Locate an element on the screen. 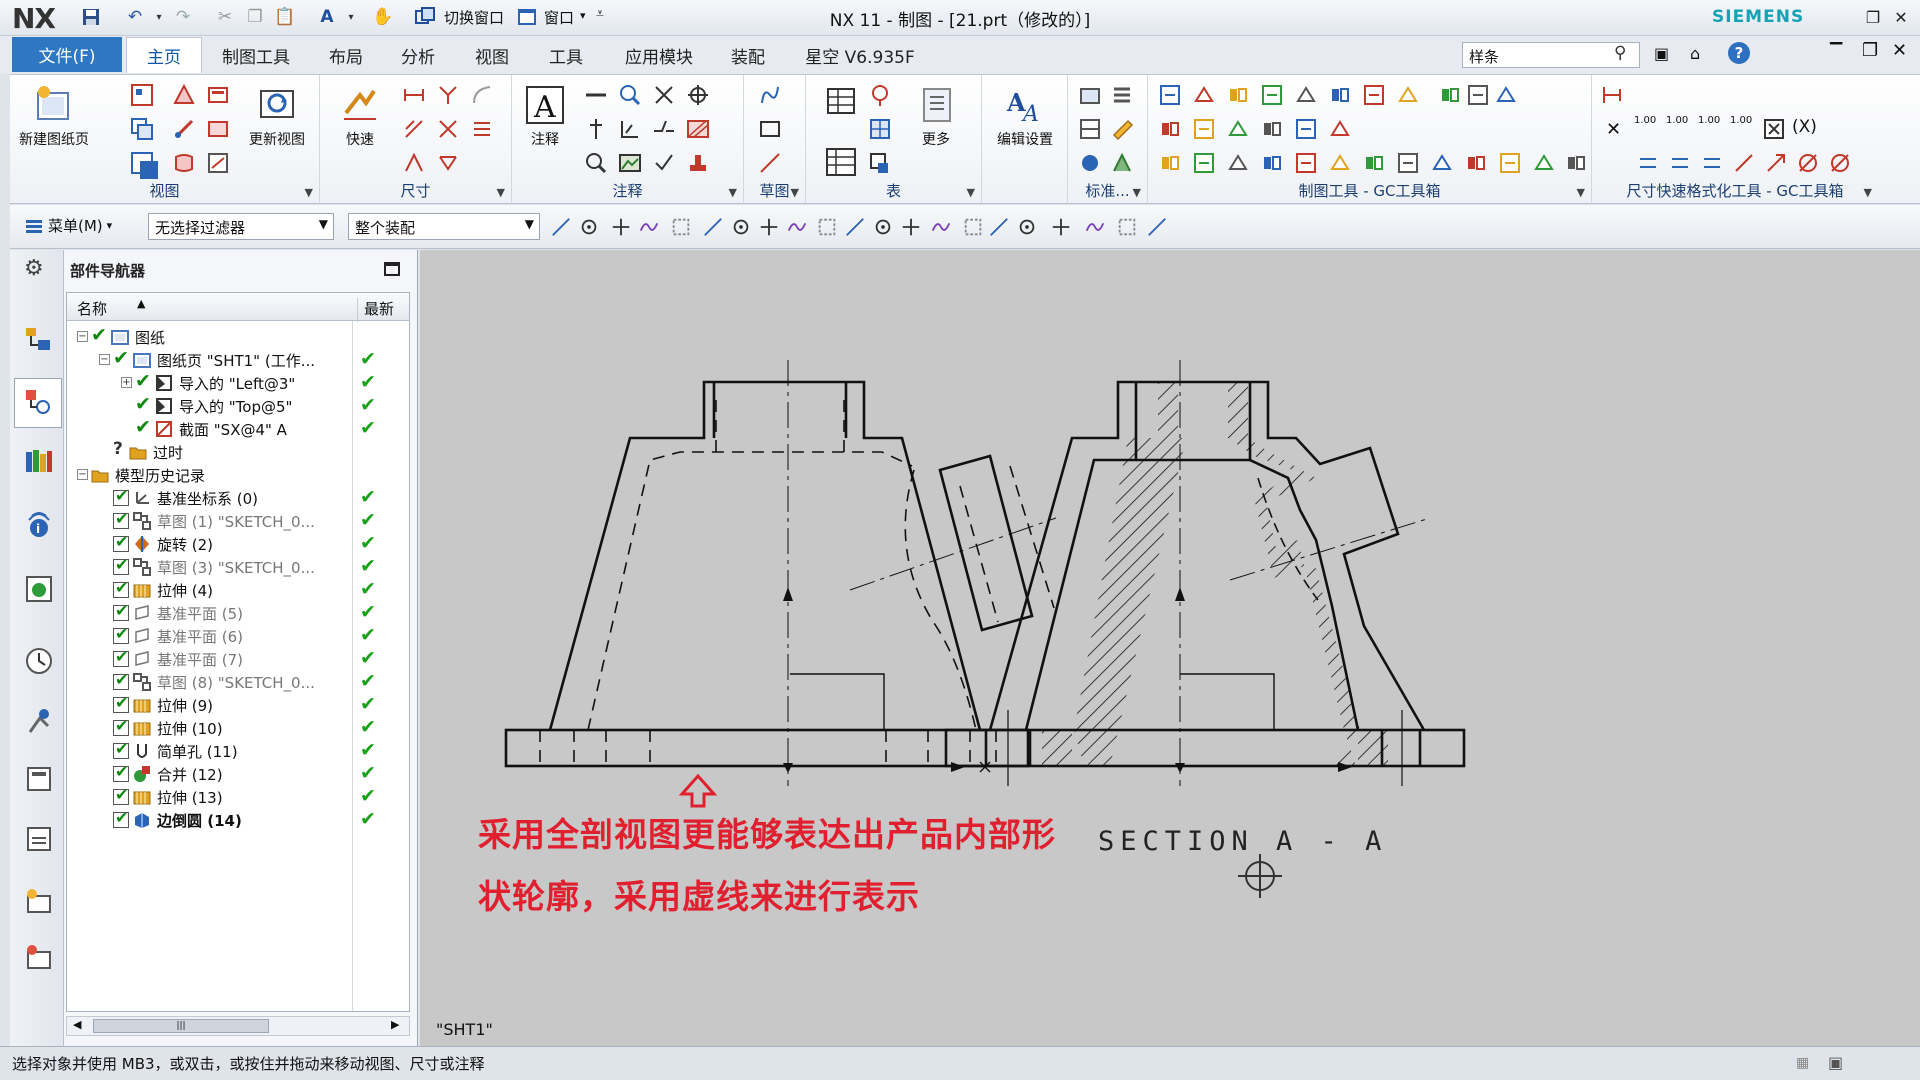  selection-scope-select: 整个装配 ▼ is located at coordinates (444, 226).